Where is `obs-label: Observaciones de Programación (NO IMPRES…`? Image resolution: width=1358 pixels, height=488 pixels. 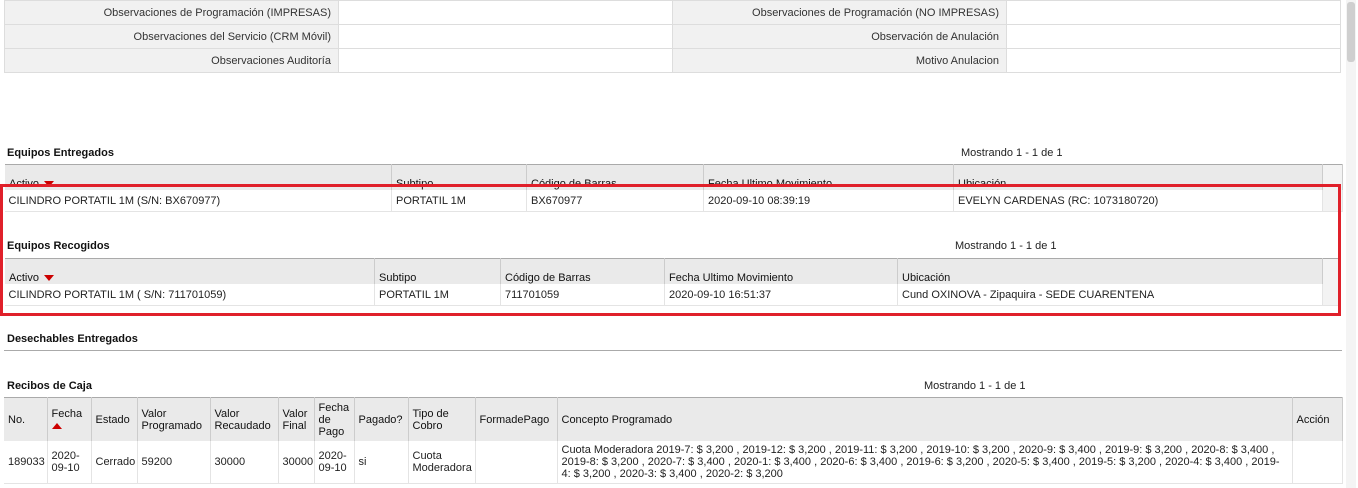 obs-label: Observaciones de Programación (NO IMPRES… is located at coordinates (839, 12).